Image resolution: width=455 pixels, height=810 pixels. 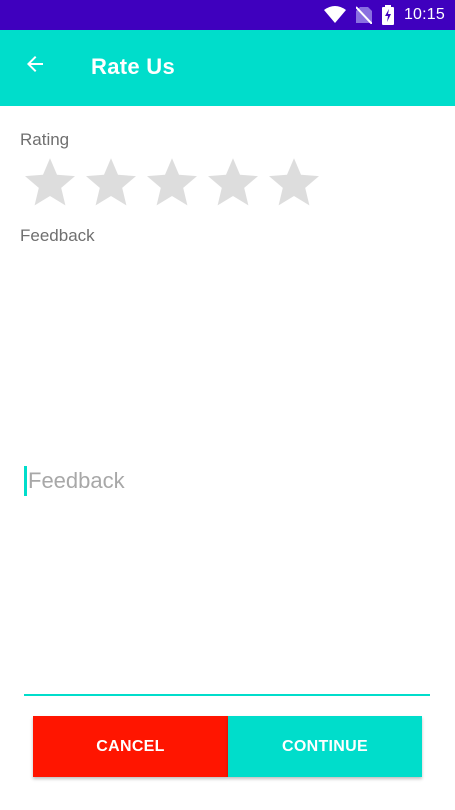 I want to click on arrow-back-icon, so click(x=35, y=66).